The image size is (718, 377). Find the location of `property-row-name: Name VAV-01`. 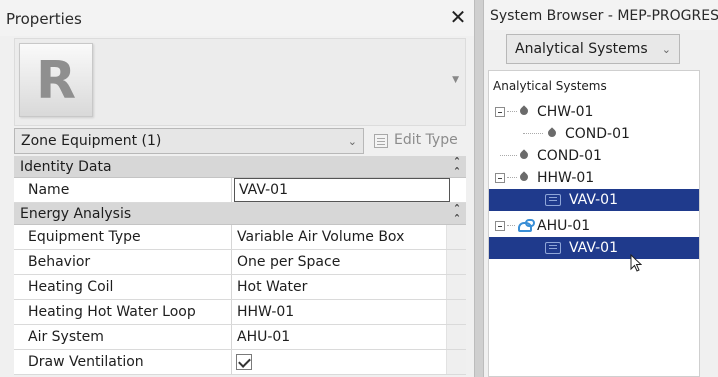

property-row-name: Name VAV-01 is located at coordinates (240, 190).